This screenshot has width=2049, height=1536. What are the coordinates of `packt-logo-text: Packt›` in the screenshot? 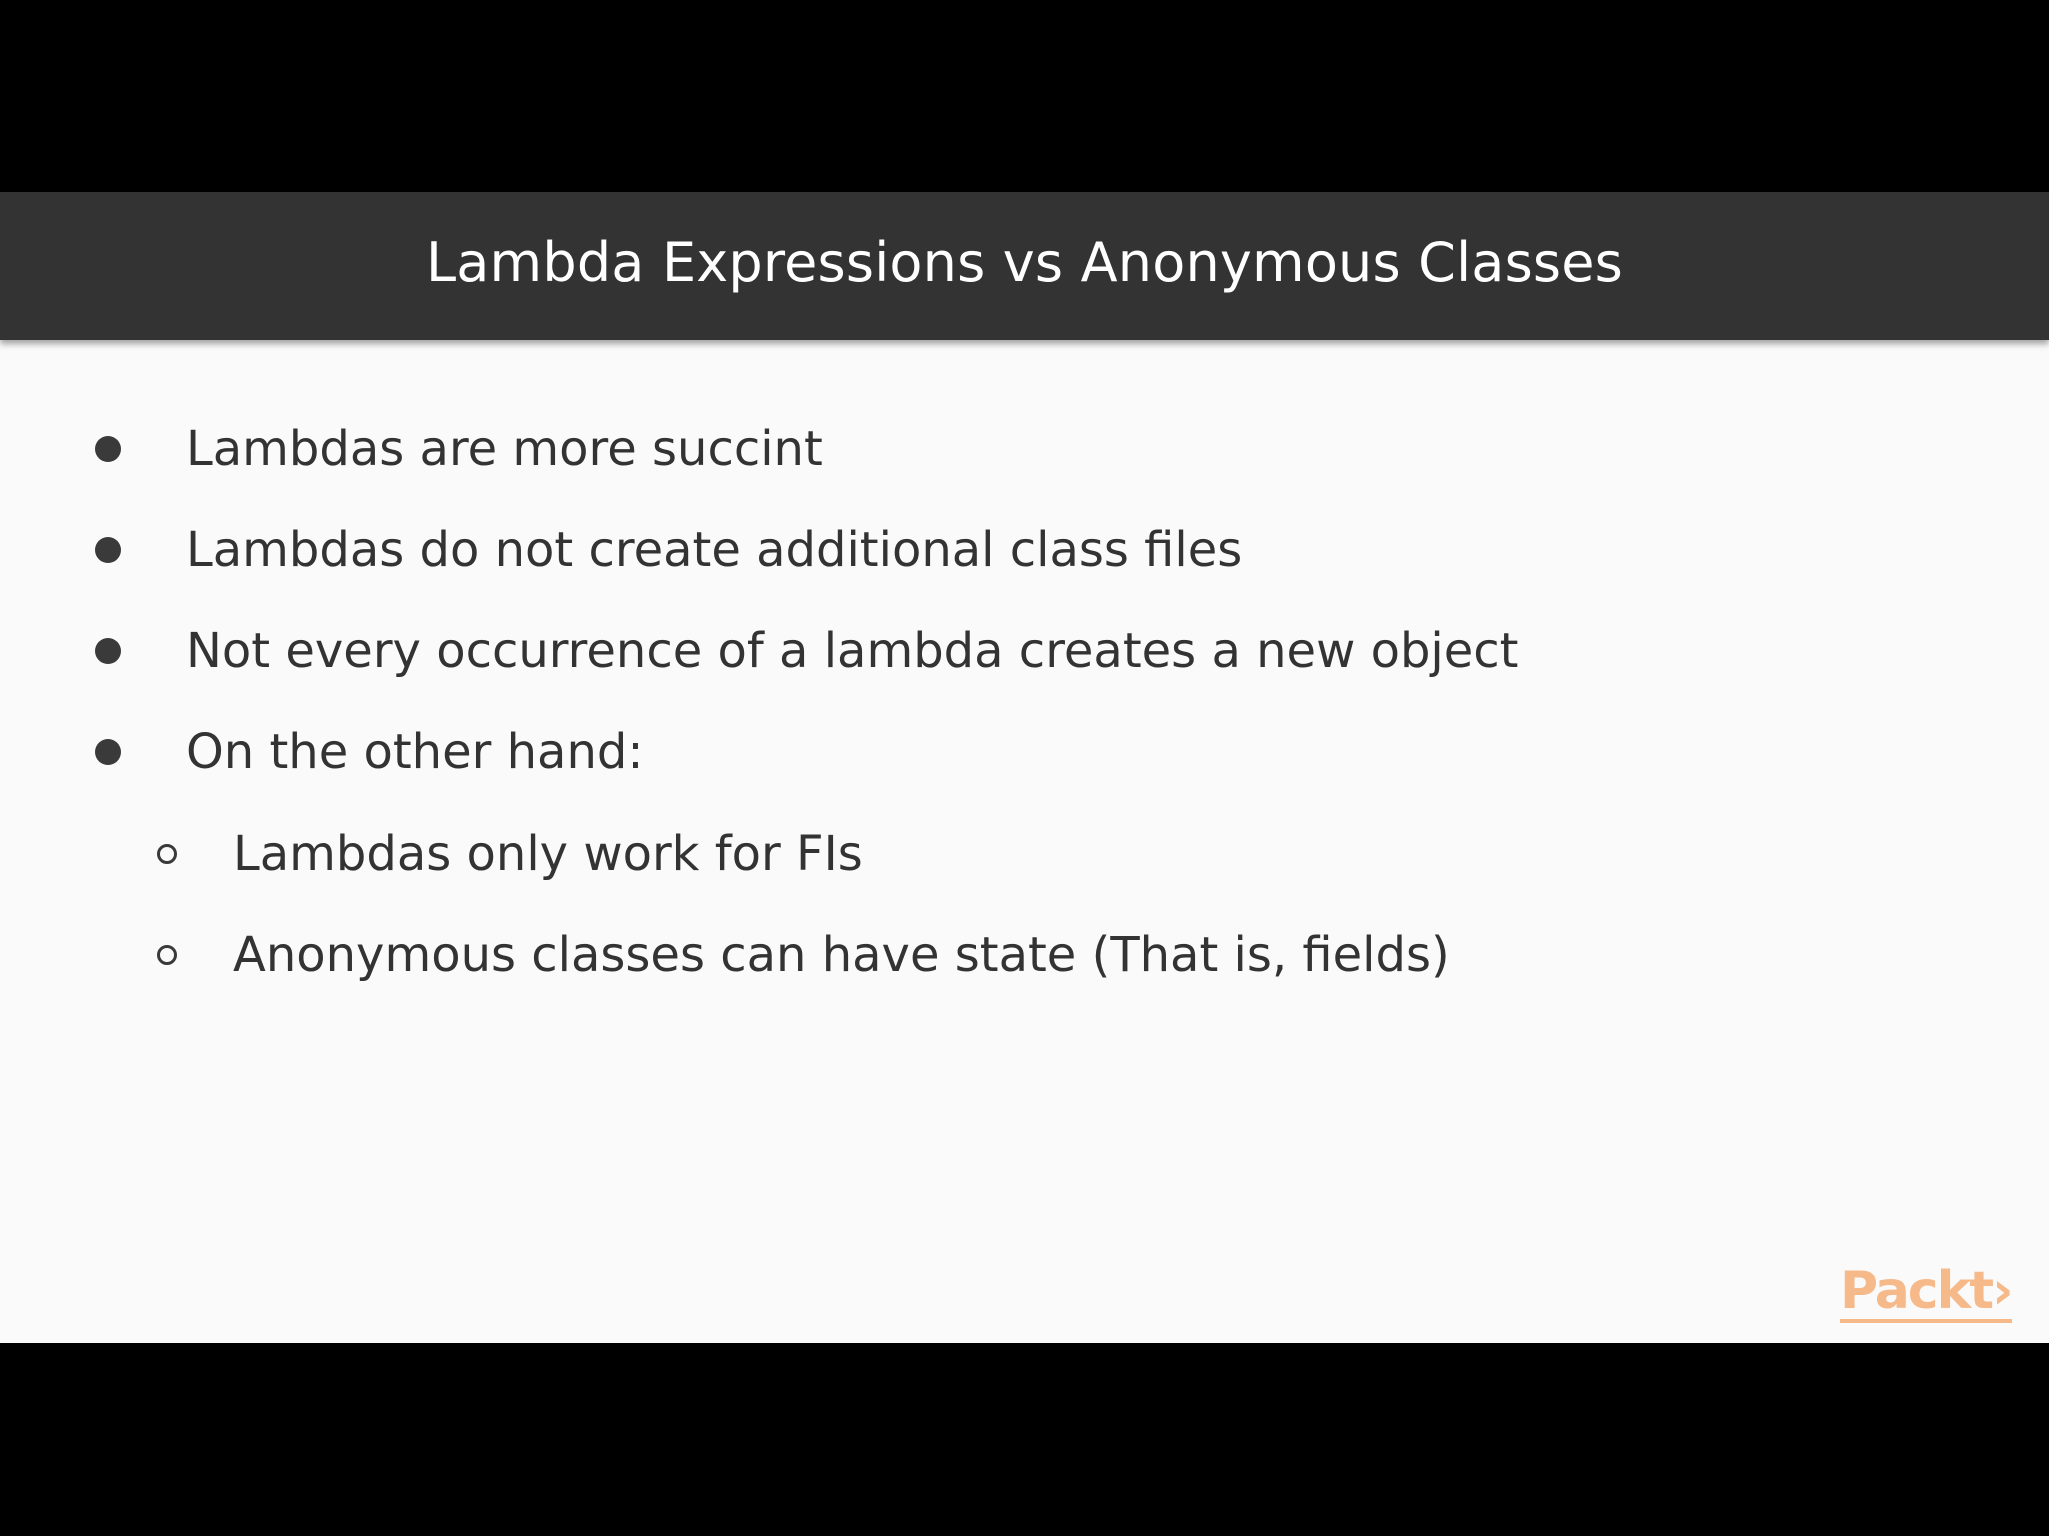 It's located at (1926, 1292).